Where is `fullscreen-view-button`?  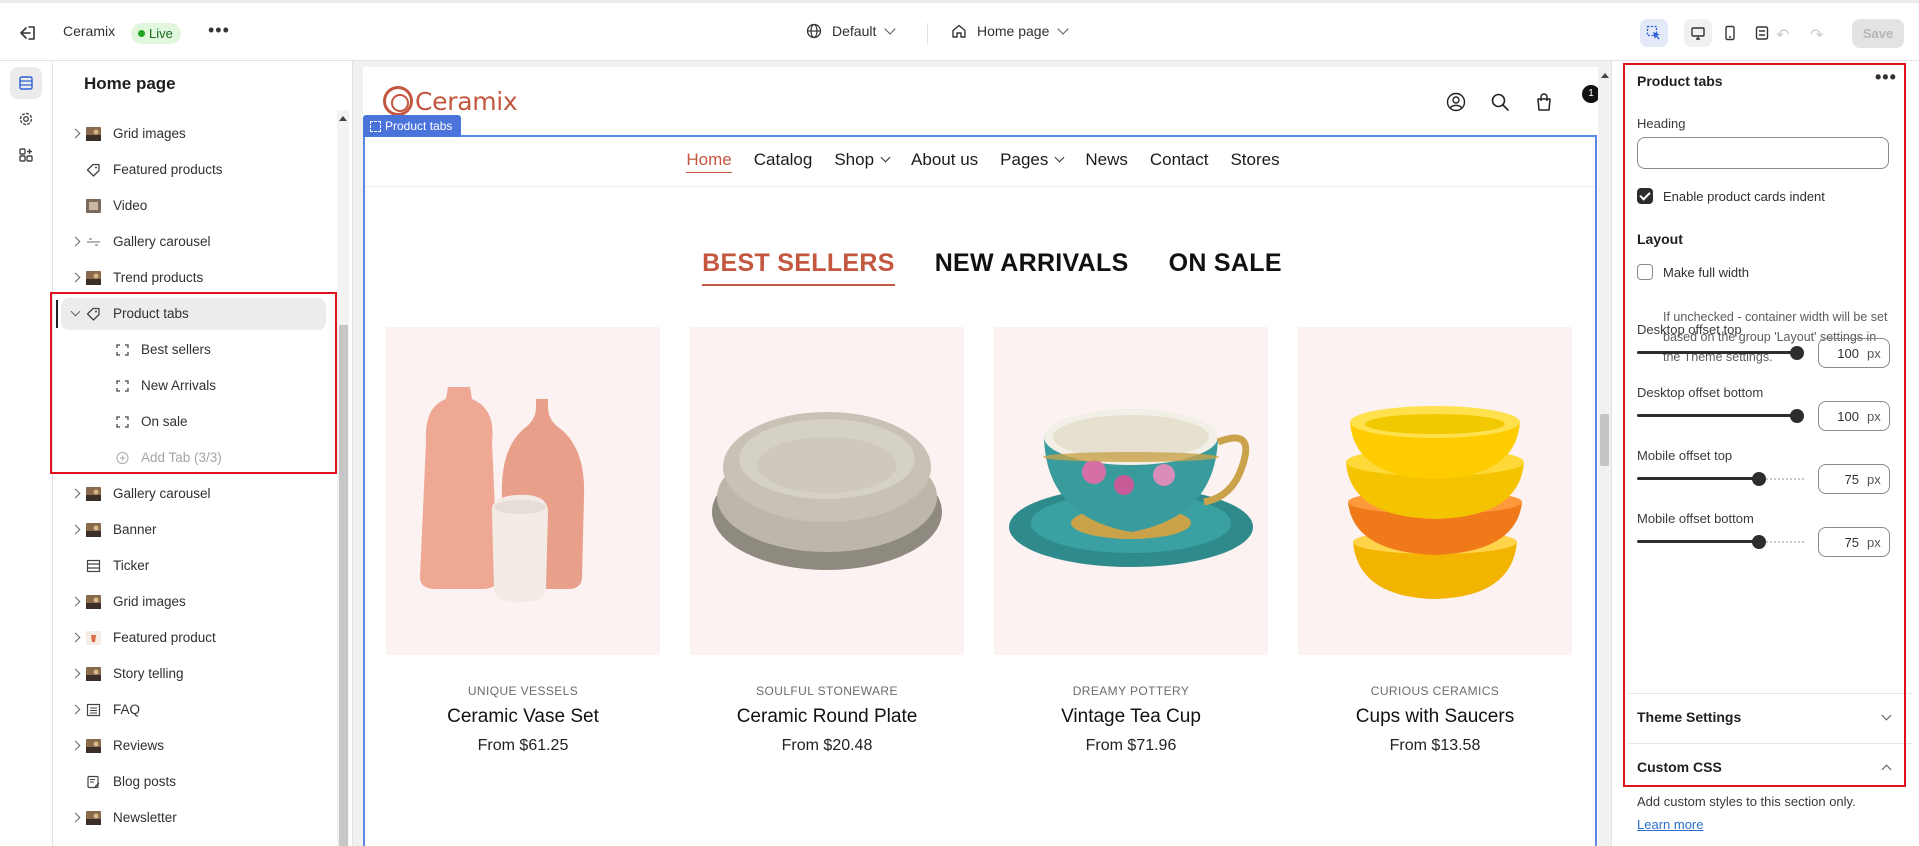
fullscreen-view-button is located at coordinates (1762, 33).